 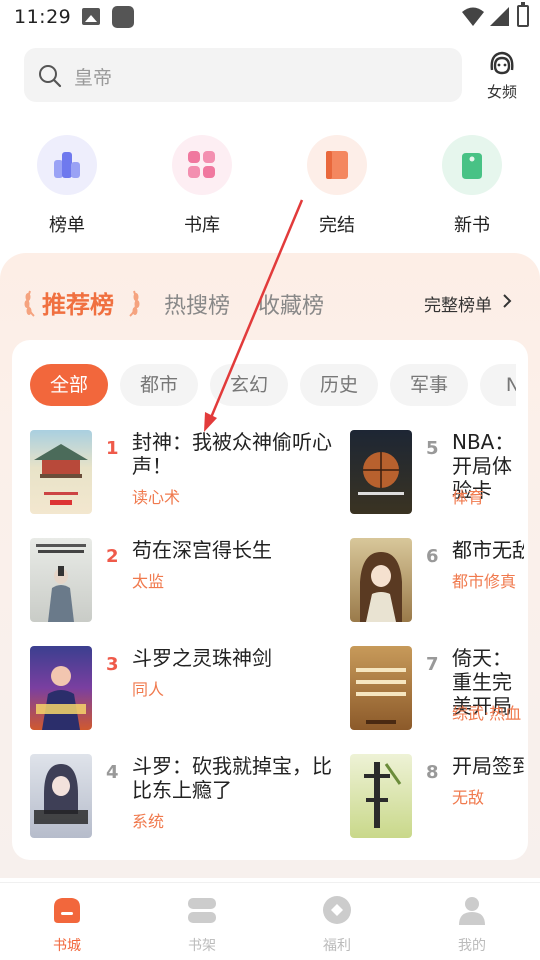 What do you see at coordinates (270, 921) in the screenshot?
I see `bottom-nav: 书城 书架 福利 我的` at bounding box center [270, 921].